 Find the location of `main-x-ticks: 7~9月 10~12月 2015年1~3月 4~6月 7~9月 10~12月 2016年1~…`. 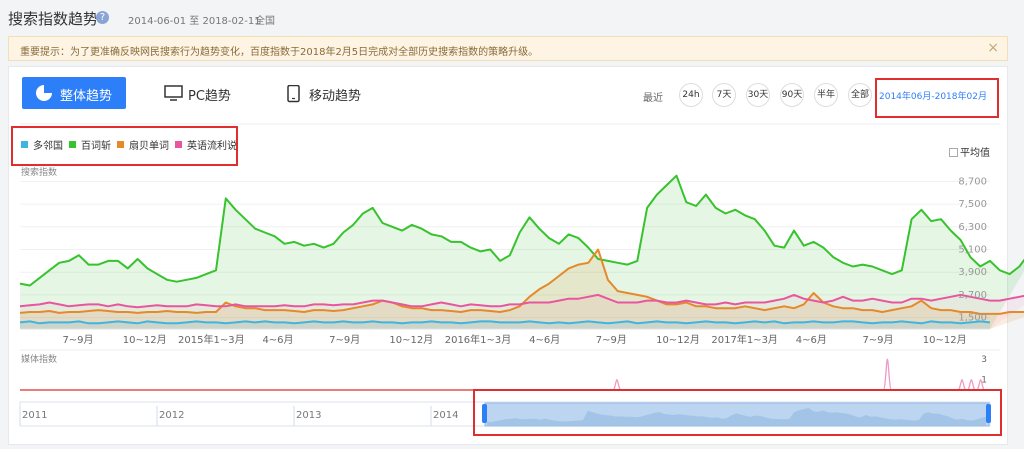

main-x-ticks: 7~9月 10~12月 2015年1~3月 4~6月 7~9月 10~12月 2016年1~… is located at coordinates (514, 339).